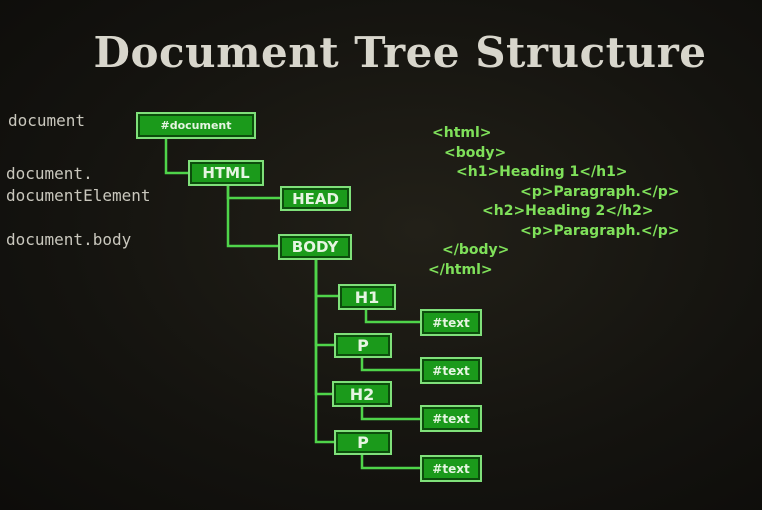 Image resolution: width=762 pixels, height=510 pixels. Describe the element at coordinates (326, 279) in the screenshot. I see `connector-body-h1` at that location.